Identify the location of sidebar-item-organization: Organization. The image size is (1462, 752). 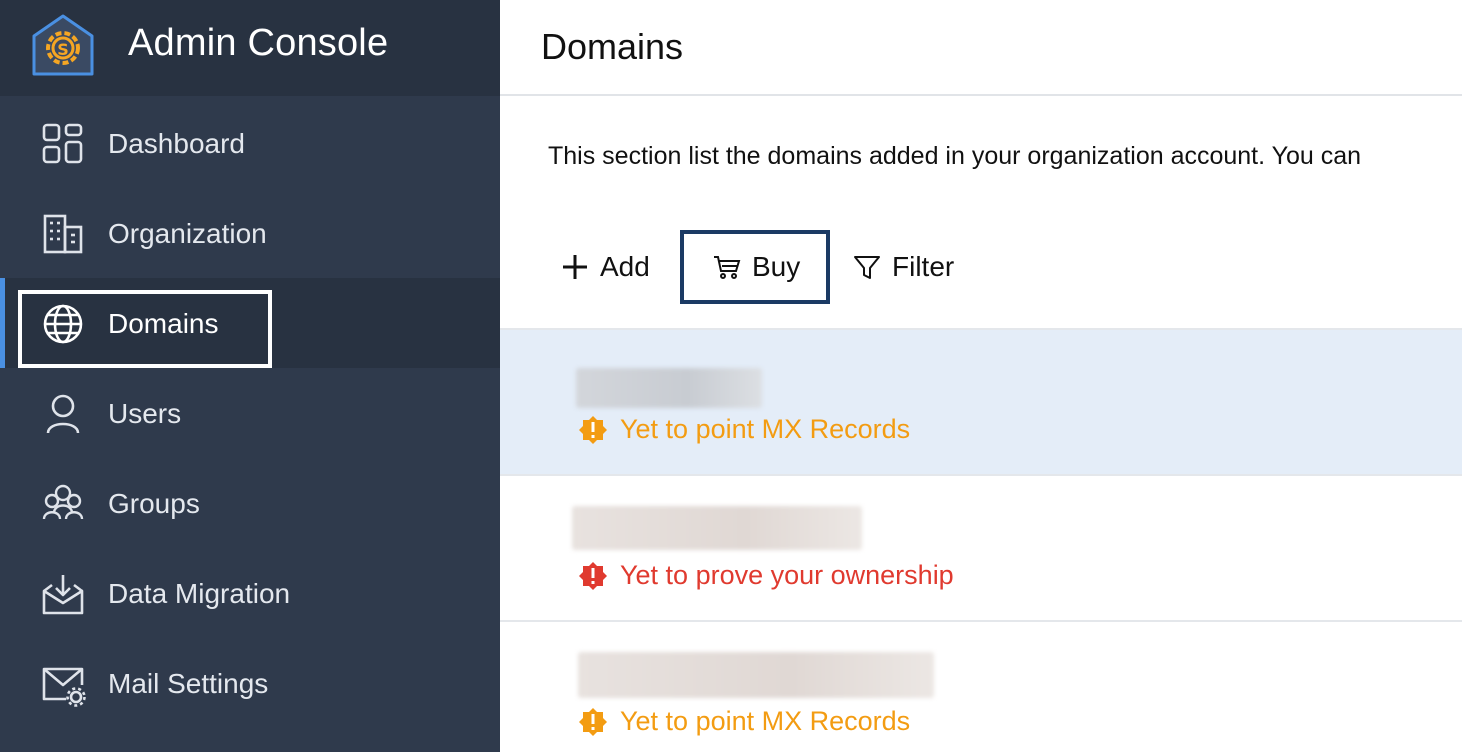
(250, 233).